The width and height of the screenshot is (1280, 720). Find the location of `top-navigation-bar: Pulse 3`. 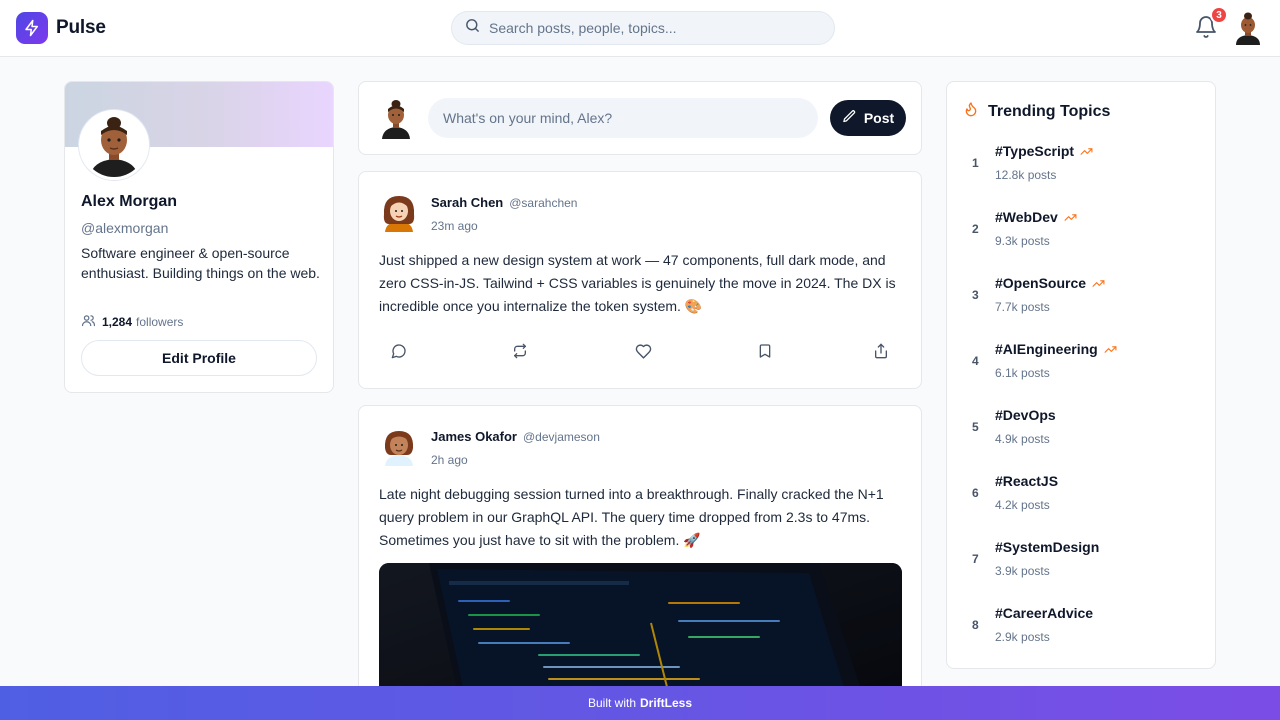

top-navigation-bar: Pulse 3 is located at coordinates (640, 28).